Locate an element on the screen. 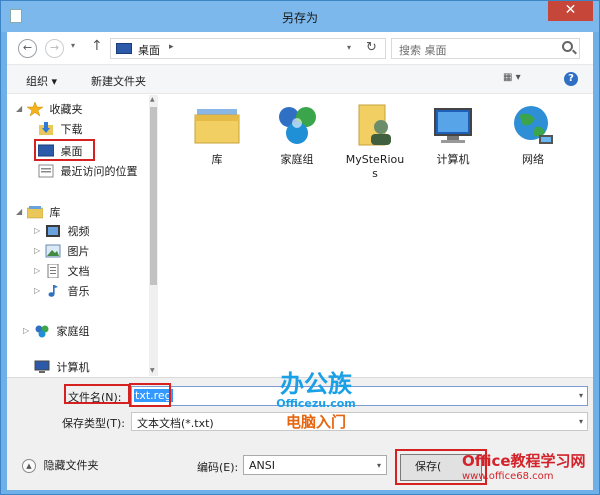  navigation-scrollbar: ▲ ▼ is located at coordinates (153, 235).